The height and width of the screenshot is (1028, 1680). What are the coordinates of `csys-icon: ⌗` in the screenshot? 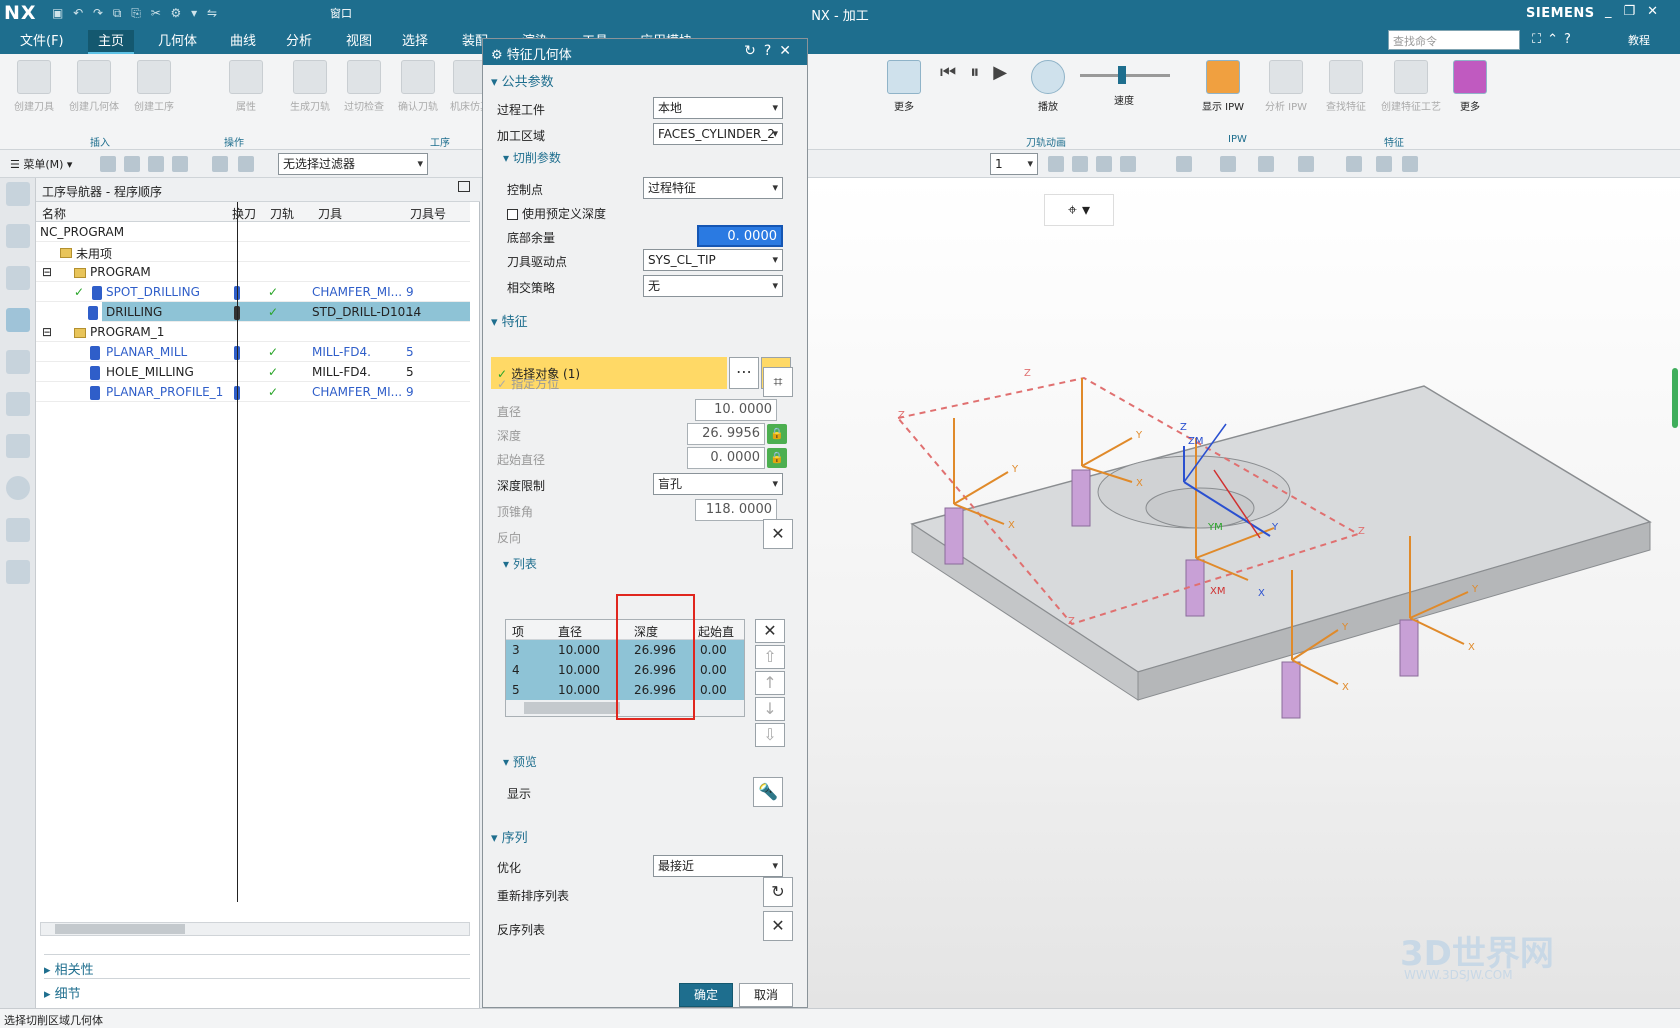 It's located at (778, 382).